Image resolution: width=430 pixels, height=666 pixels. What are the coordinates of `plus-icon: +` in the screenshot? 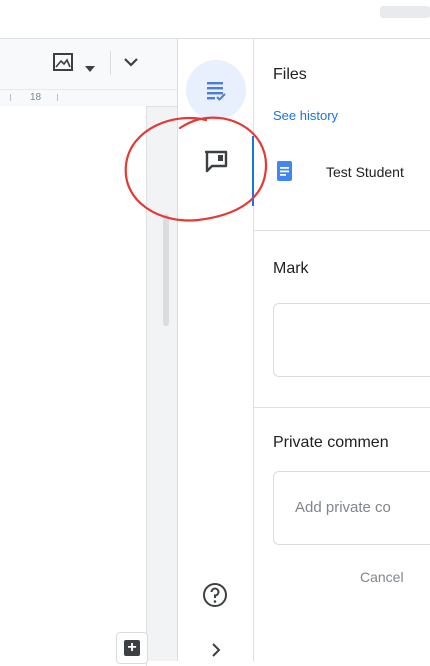 It's located at (132, 648).